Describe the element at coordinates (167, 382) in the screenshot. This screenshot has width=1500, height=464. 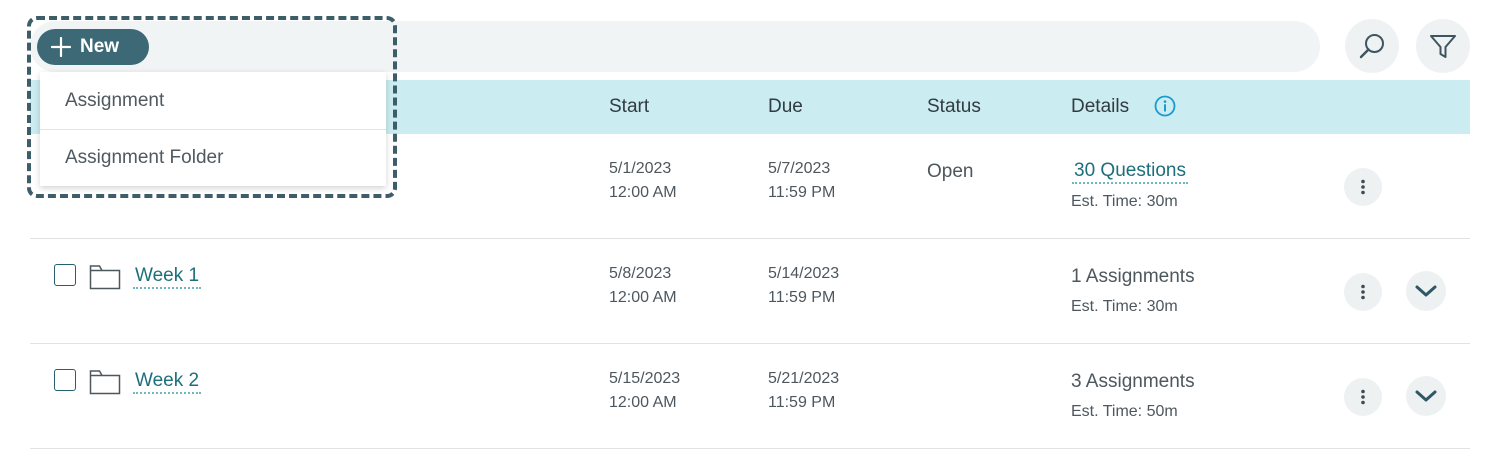
I see `folder-link: Week 2` at that location.